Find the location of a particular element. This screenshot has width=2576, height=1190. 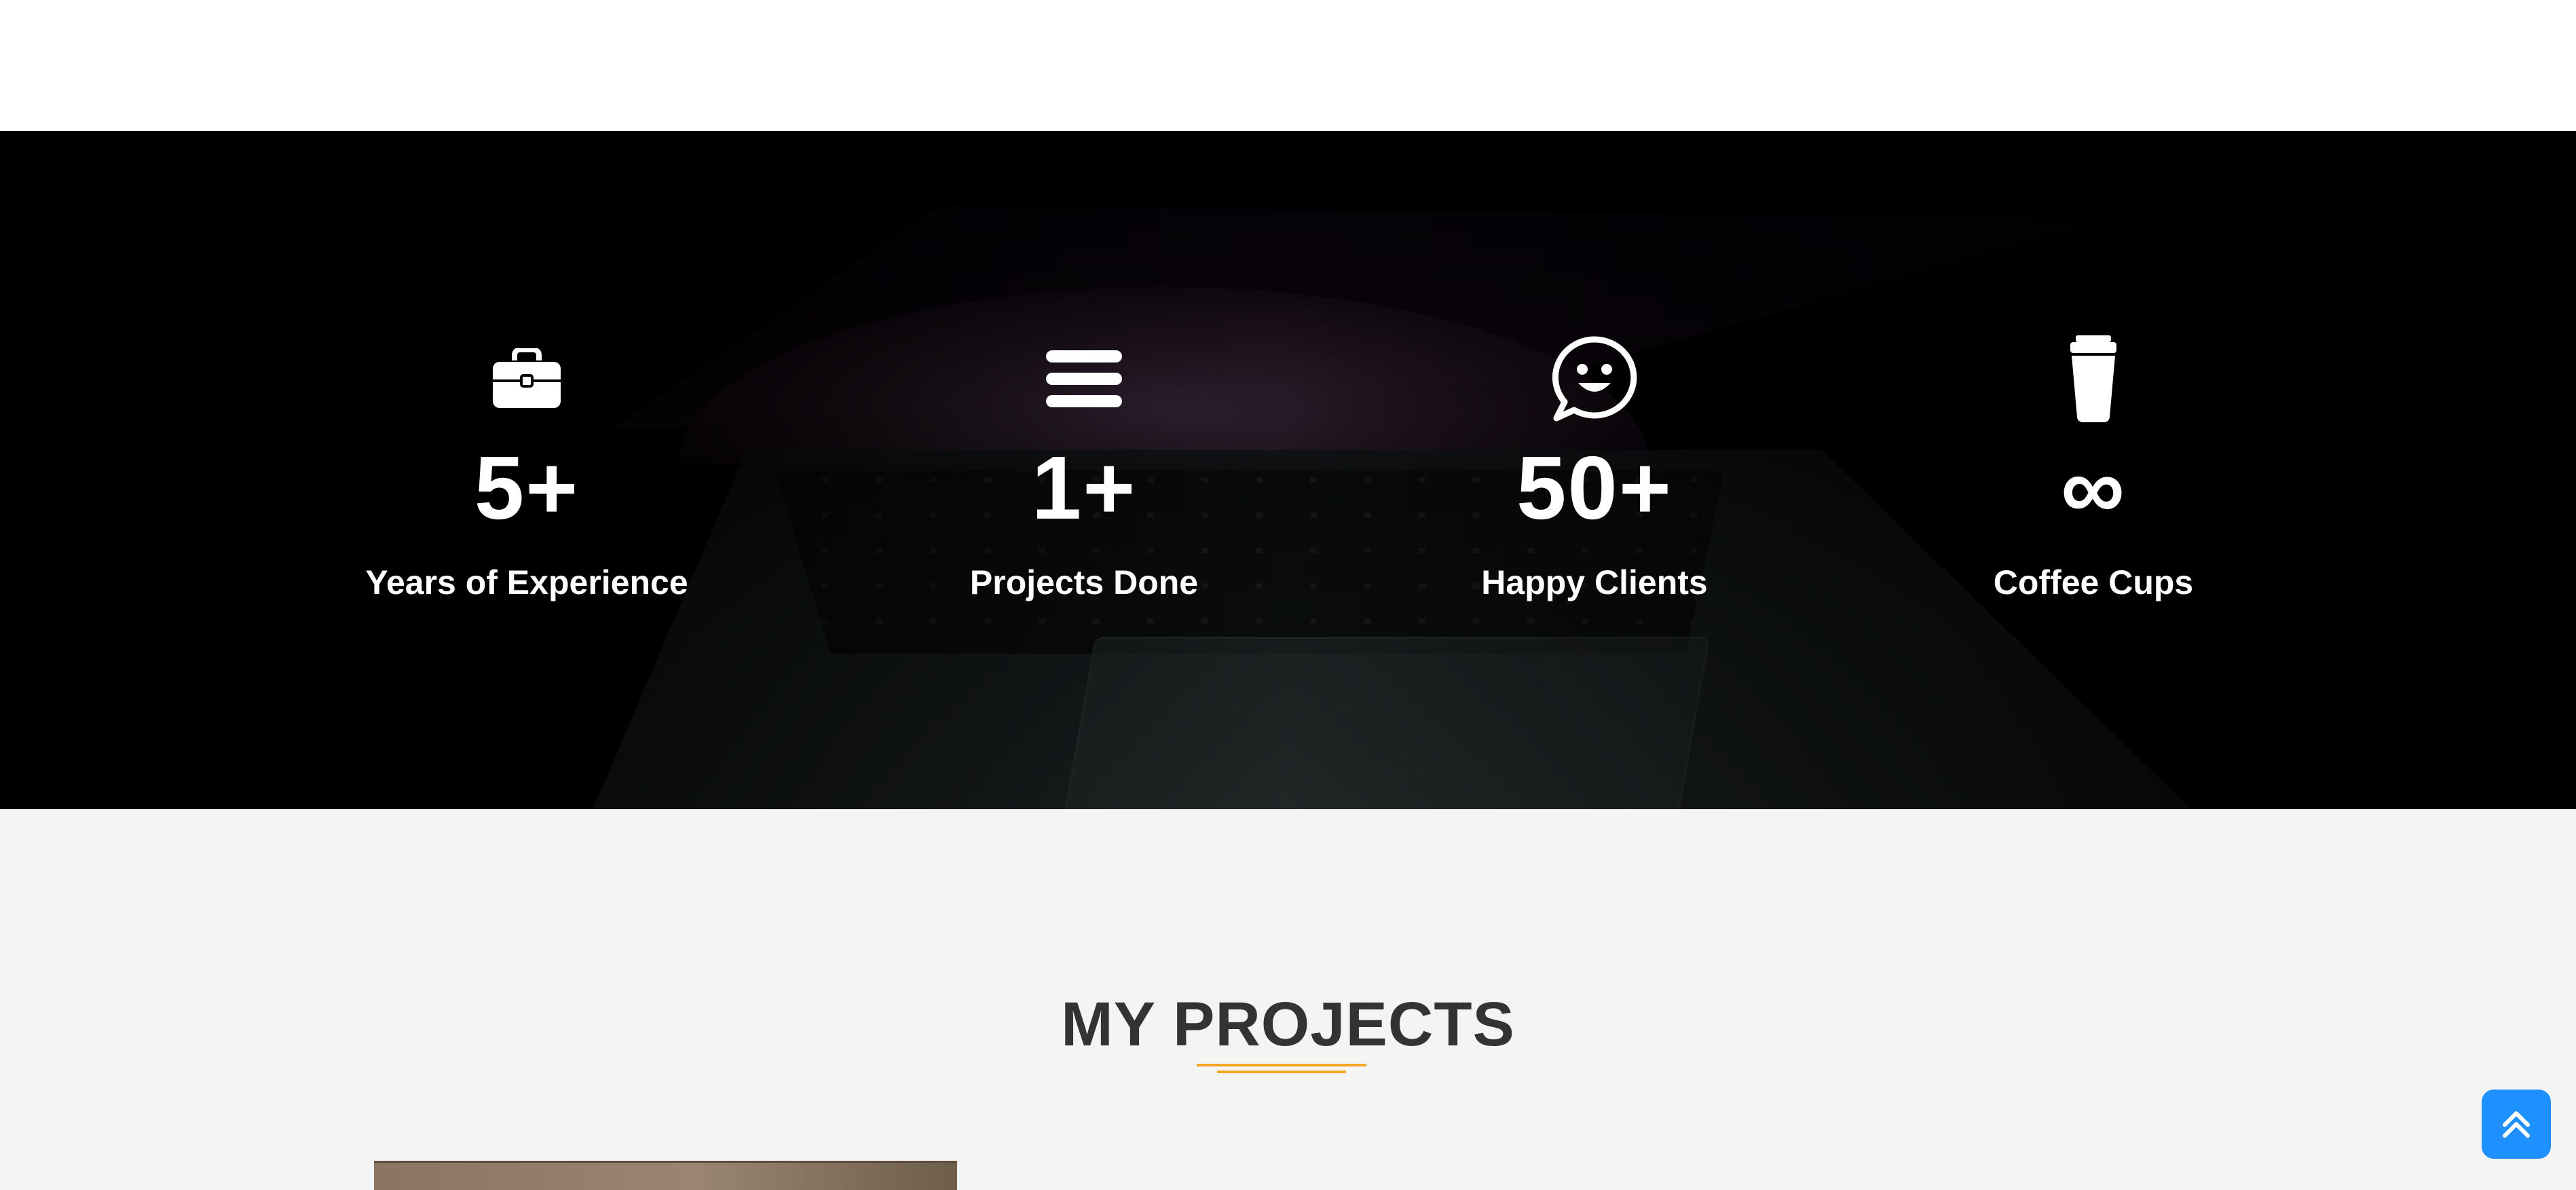

top-spacer is located at coordinates (1288, 65).